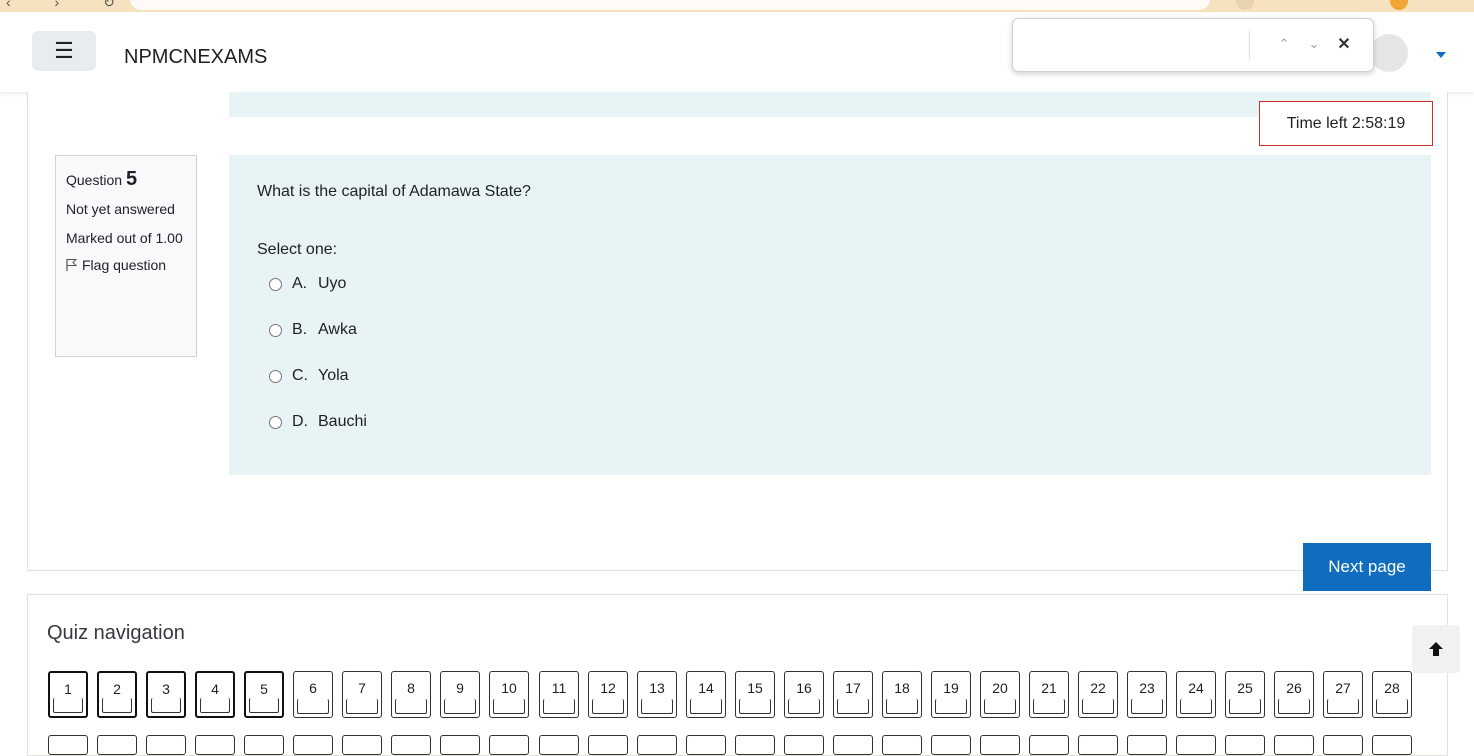  Describe the element at coordinates (309, 376) in the screenshot. I see `answer-option-c: C. Yola` at that location.